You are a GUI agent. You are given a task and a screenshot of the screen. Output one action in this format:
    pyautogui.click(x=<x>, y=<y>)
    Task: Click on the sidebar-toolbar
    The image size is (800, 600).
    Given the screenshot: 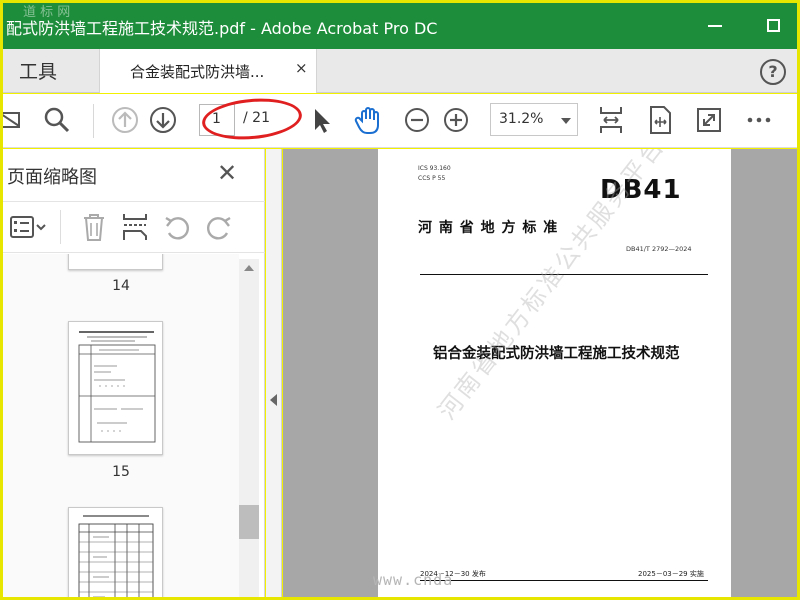 What is the action you would take?
    pyautogui.click(x=134, y=227)
    